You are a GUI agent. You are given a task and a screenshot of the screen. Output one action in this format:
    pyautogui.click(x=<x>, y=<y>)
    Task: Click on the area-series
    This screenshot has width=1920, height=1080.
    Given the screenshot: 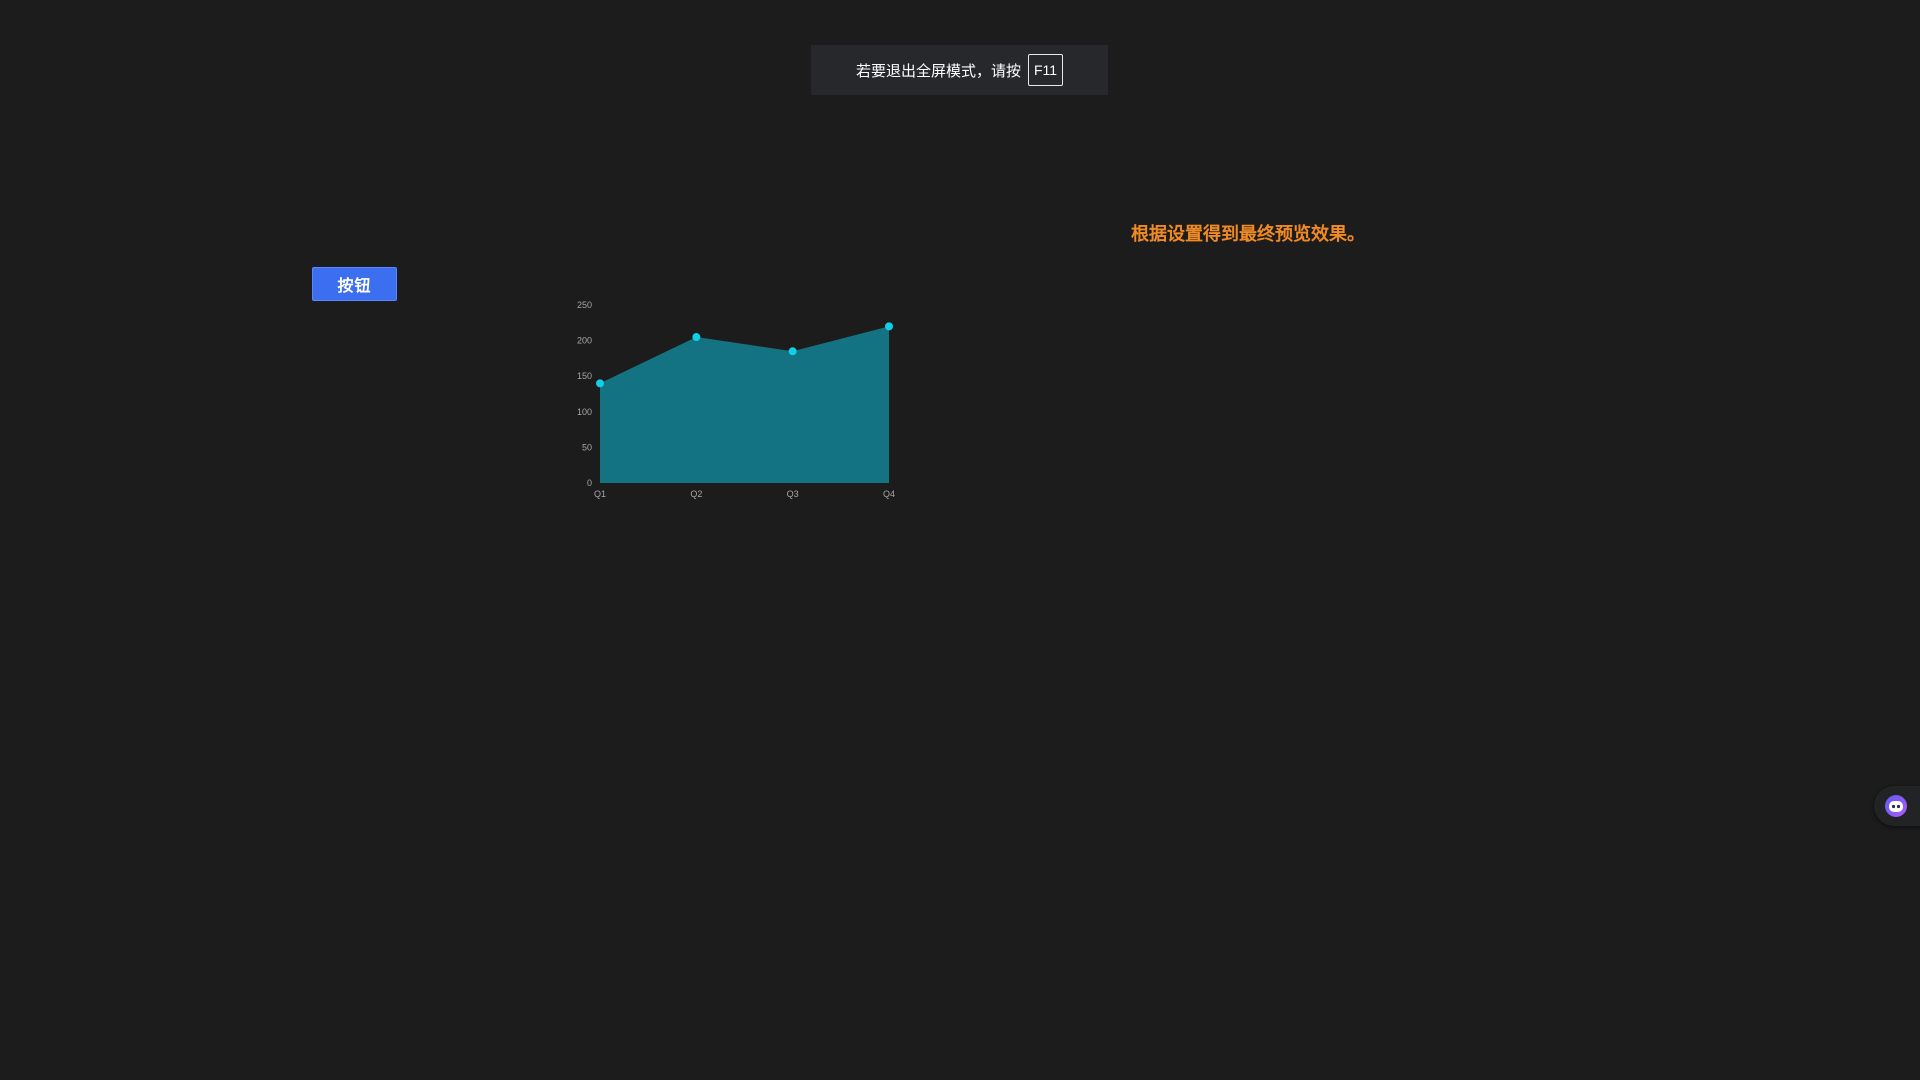 What is the action you would take?
    pyautogui.click(x=744, y=404)
    